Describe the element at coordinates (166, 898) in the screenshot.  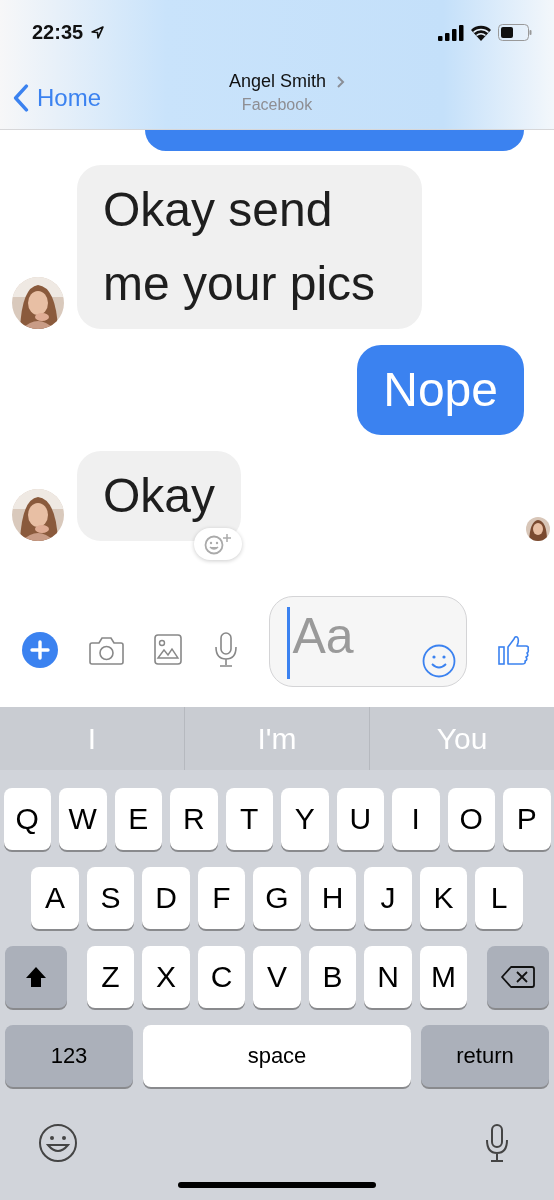
I see `key: D` at that location.